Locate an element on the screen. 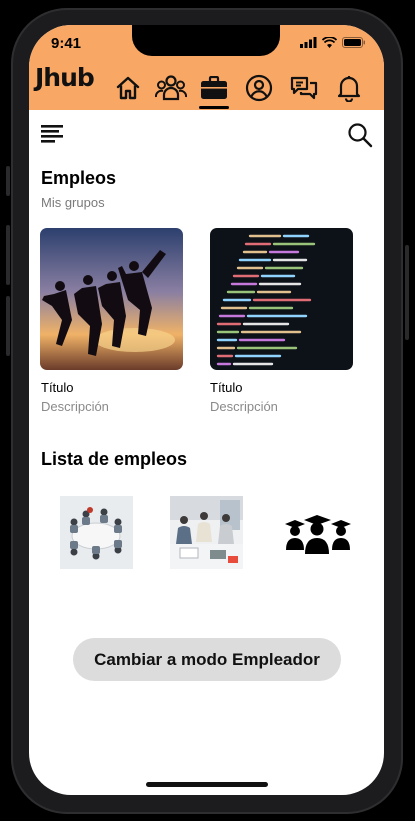  briefcase-icon is located at coordinates (214, 87).